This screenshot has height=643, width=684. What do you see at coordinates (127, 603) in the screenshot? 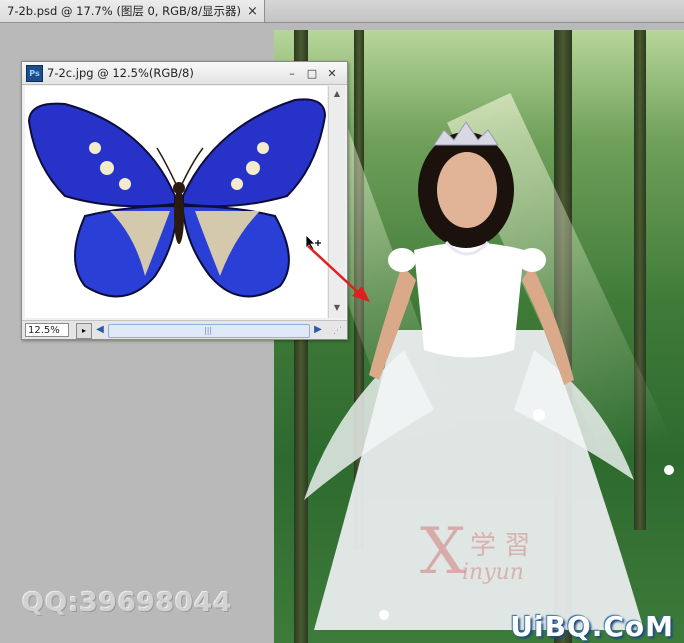
I see `watermark-qq: QQ:39698044` at bounding box center [127, 603].